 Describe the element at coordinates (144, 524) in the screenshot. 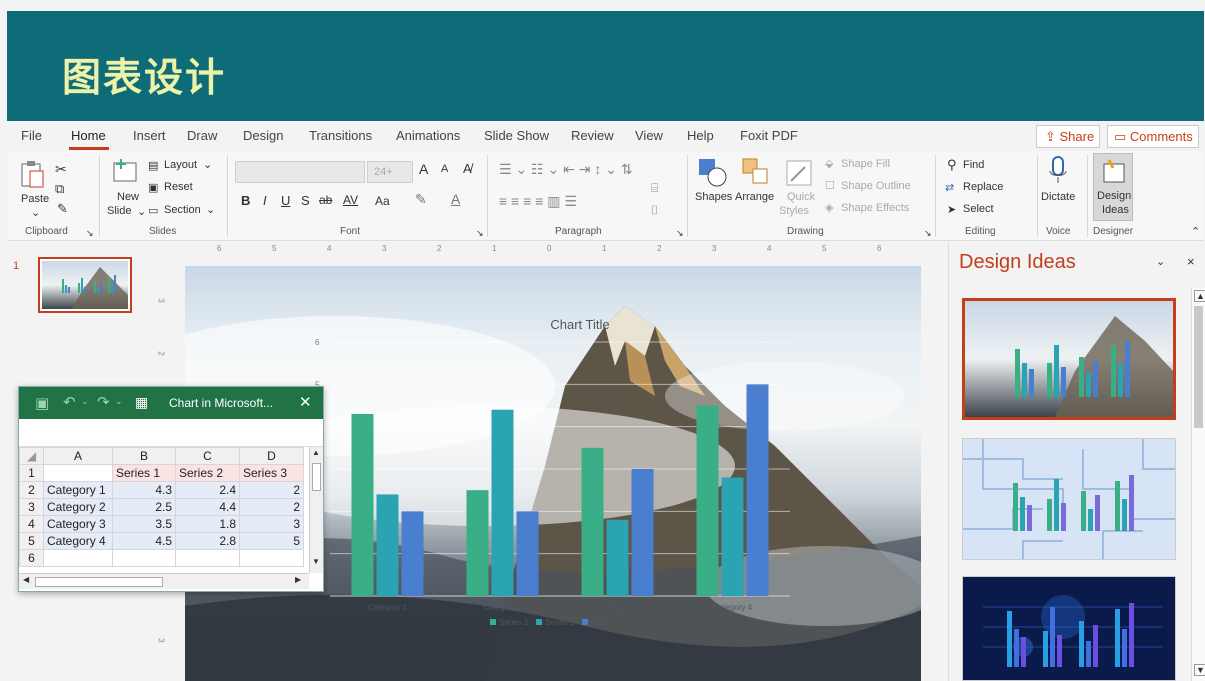

I see `cell: 3.5` at that location.